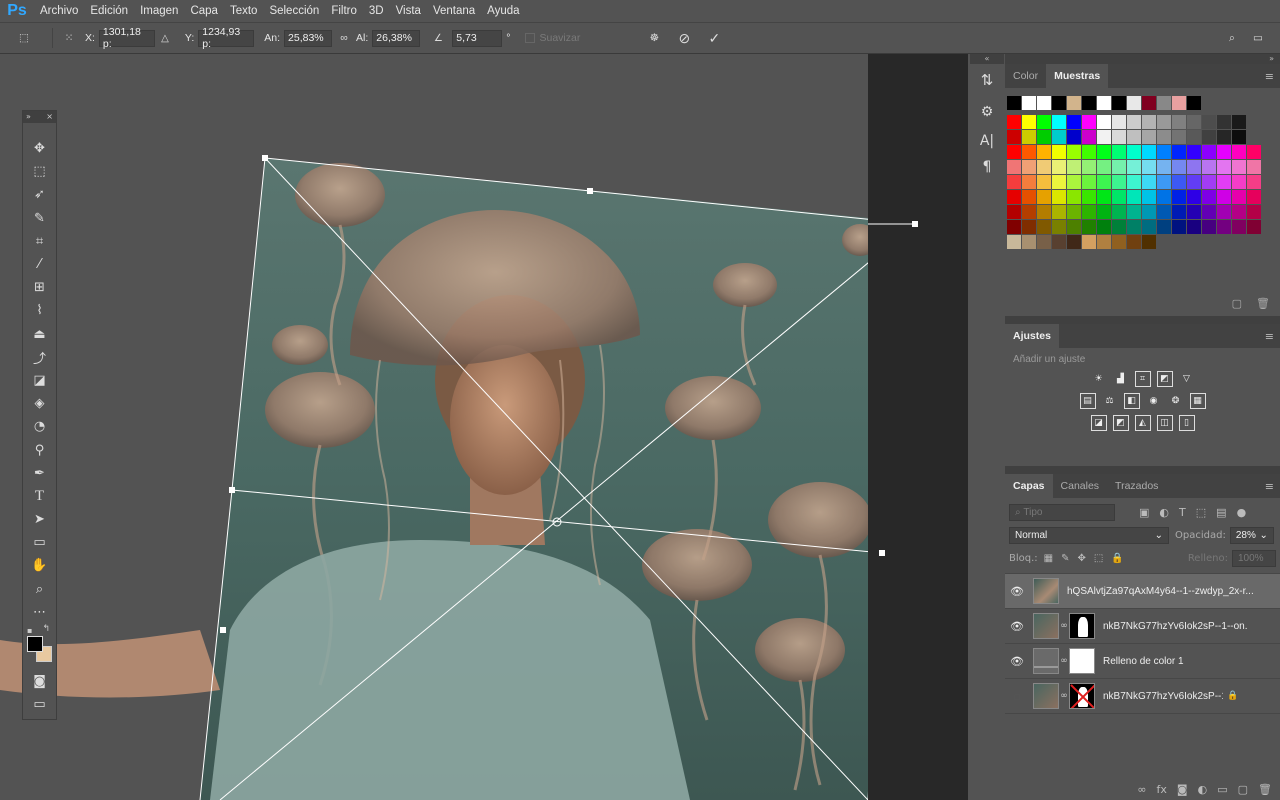 This screenshot has width=1280, height=800. What do you see at coordinates (1098, 423) in the screenshot?
I see `invert-icon: ◪` at bounding box center [1098, 423].